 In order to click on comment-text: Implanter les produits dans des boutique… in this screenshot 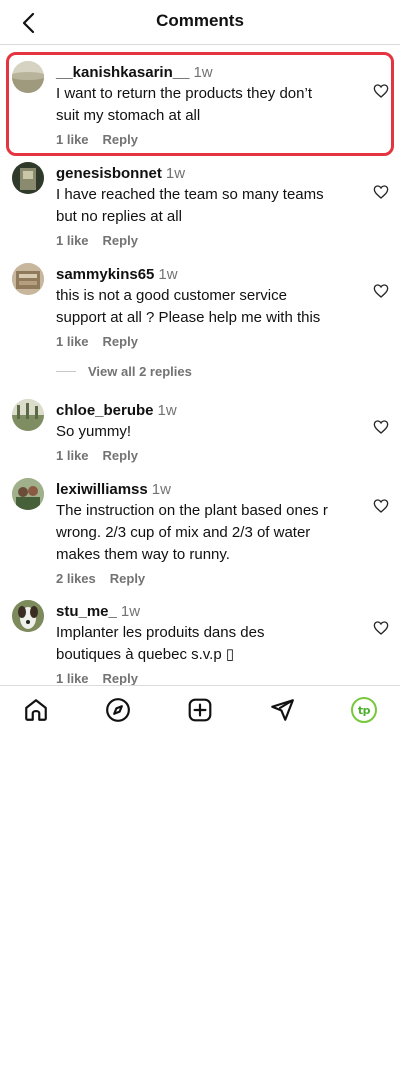, I will do `click(206, 644)`.